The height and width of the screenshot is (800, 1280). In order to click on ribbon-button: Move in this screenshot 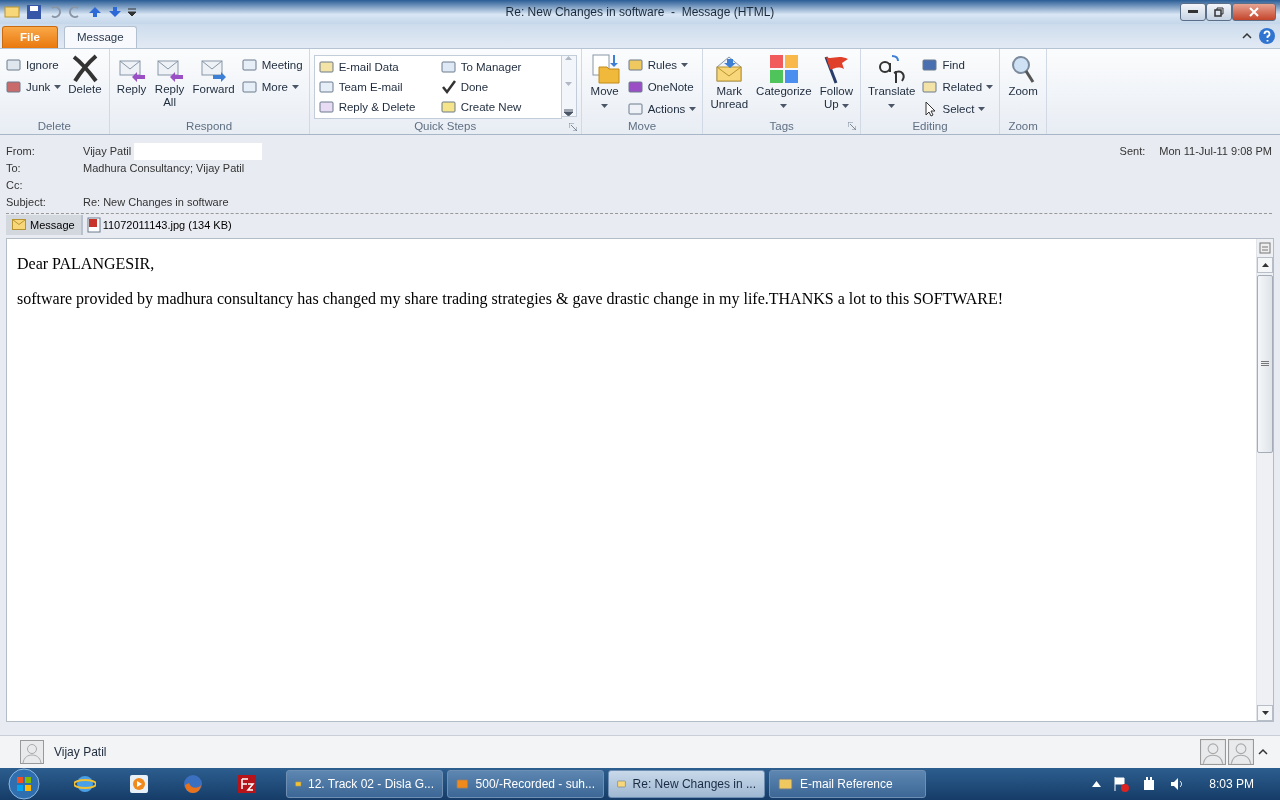, I will do `click(604, 81)`.